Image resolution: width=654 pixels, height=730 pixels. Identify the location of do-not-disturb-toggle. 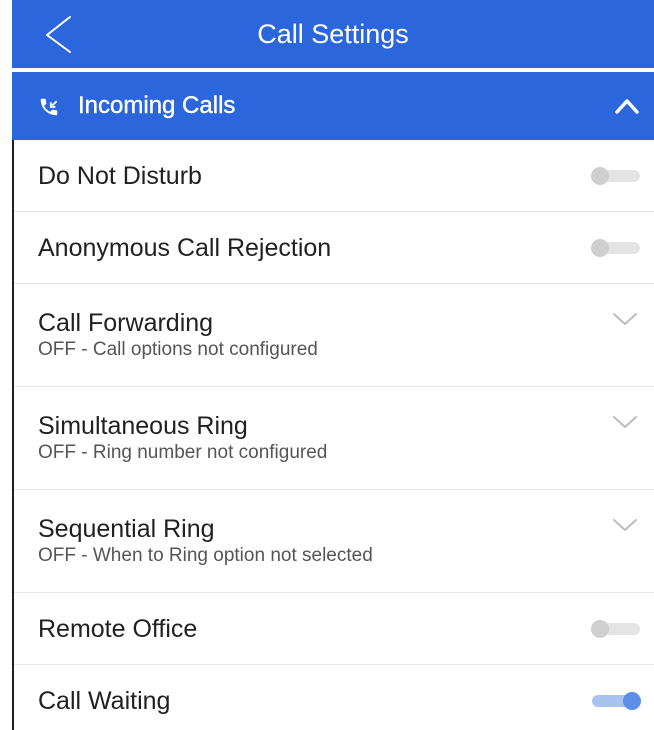
(615, 176).